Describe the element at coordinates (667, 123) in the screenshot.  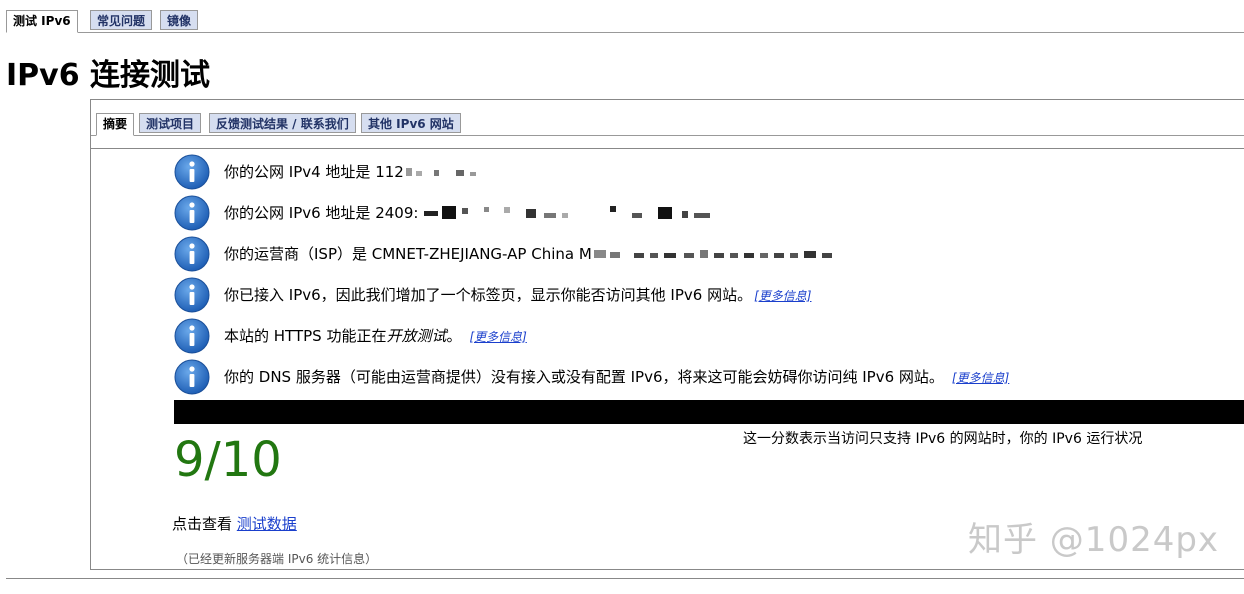
I see `sub-tab-bar: 摘要 测试项目 反馈测试结果 / 联系我们 其他 IPv6 网站` at that location.